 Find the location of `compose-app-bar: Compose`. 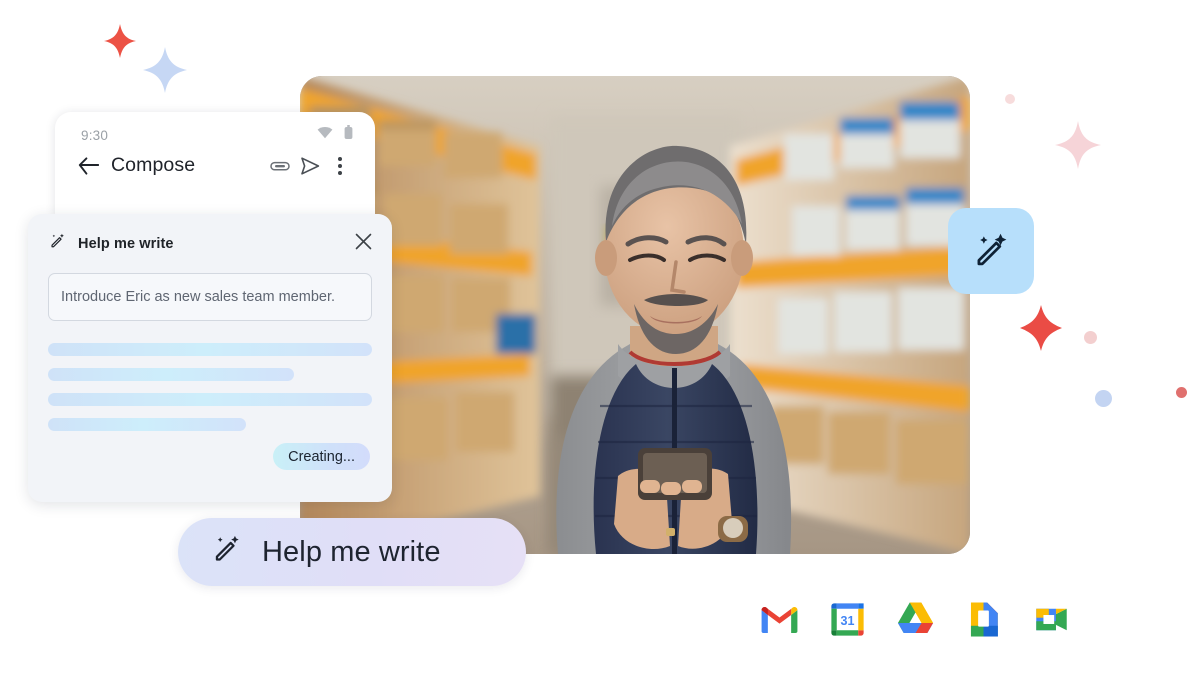

compose-app-bar: Compose is located at coordinates (215, 161).